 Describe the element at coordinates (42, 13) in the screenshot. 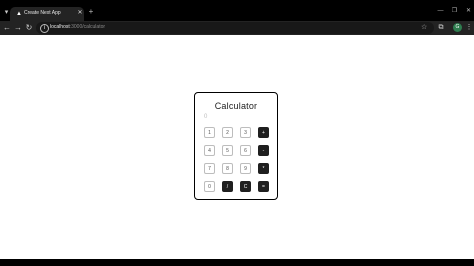

I see `tab-title: Create Next App` at that location.